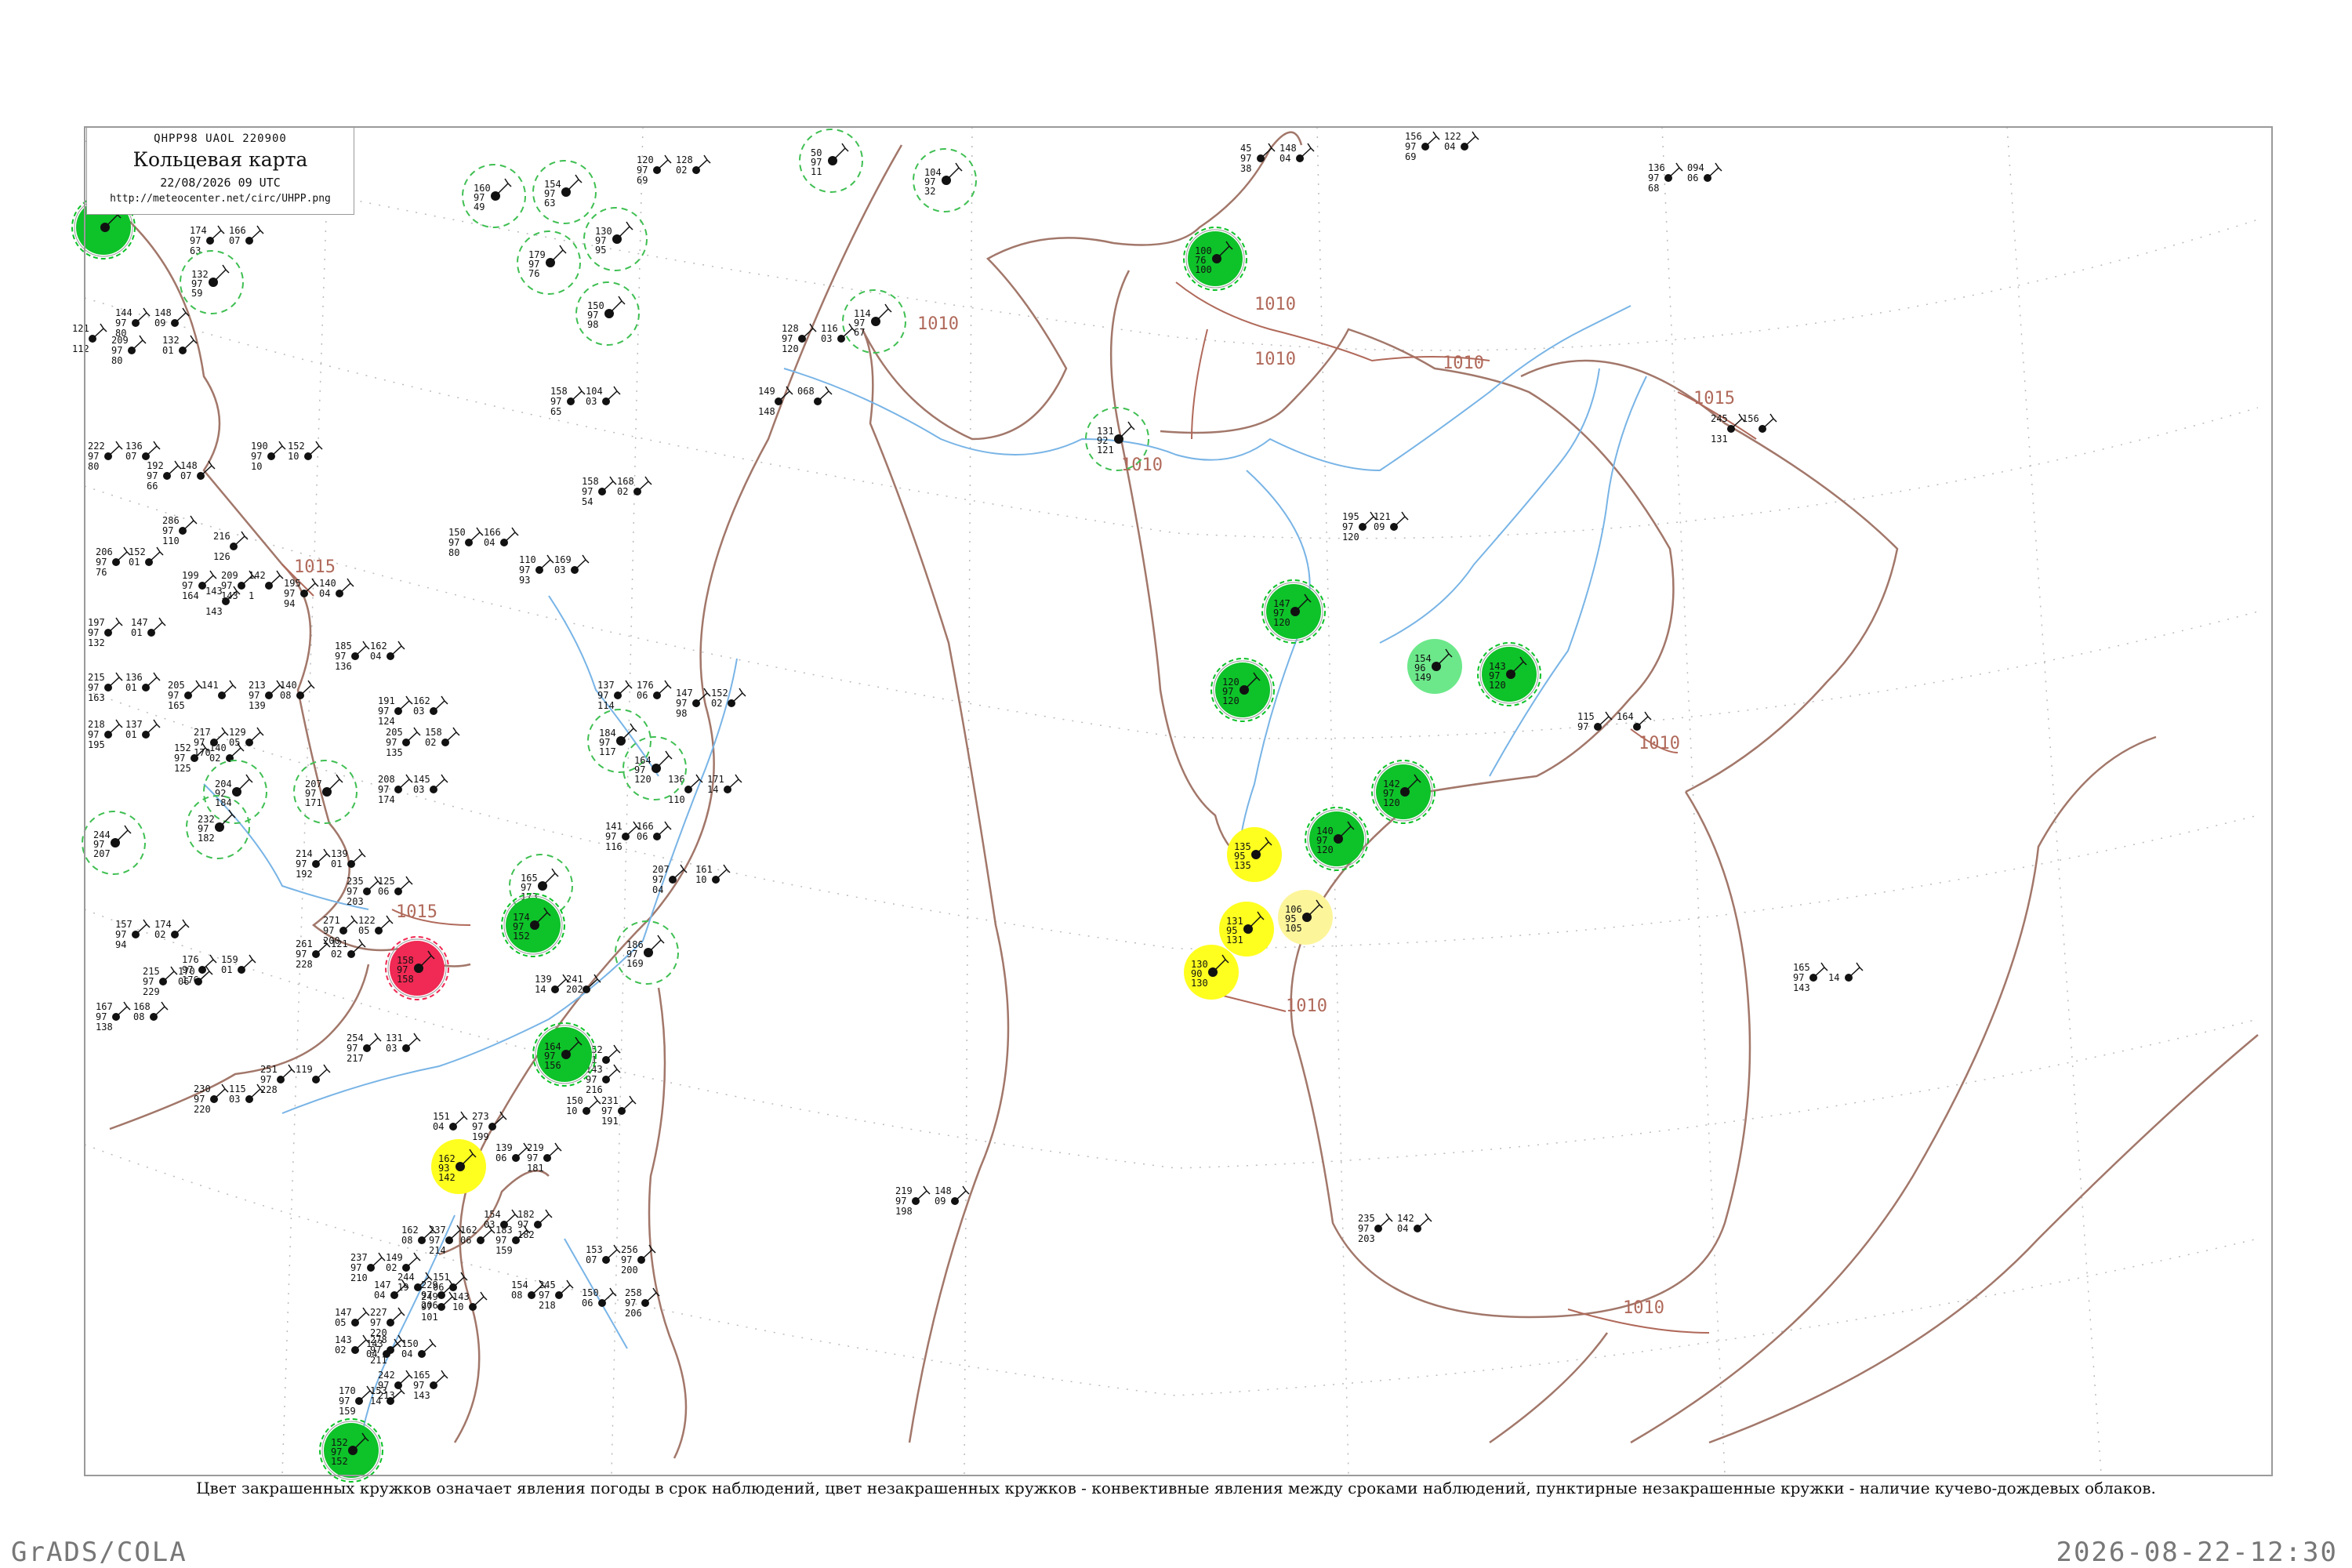 Image resolution: width=2352 pixels, height=1568 pixels. What do you see at coordinates (629, 1249) in the screenshot?
I see `station-value-top: 256` at bounding box center [629, 1249].